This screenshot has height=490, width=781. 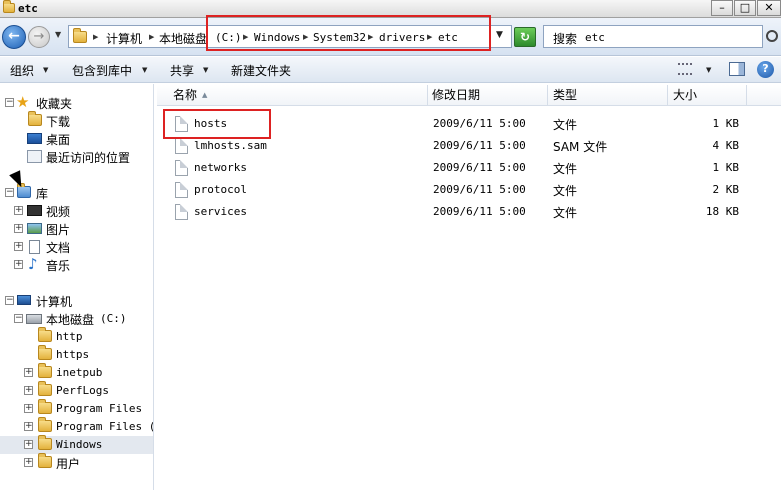 I want to click on column-name: 名称 ▲, so click(x=292, y=95).